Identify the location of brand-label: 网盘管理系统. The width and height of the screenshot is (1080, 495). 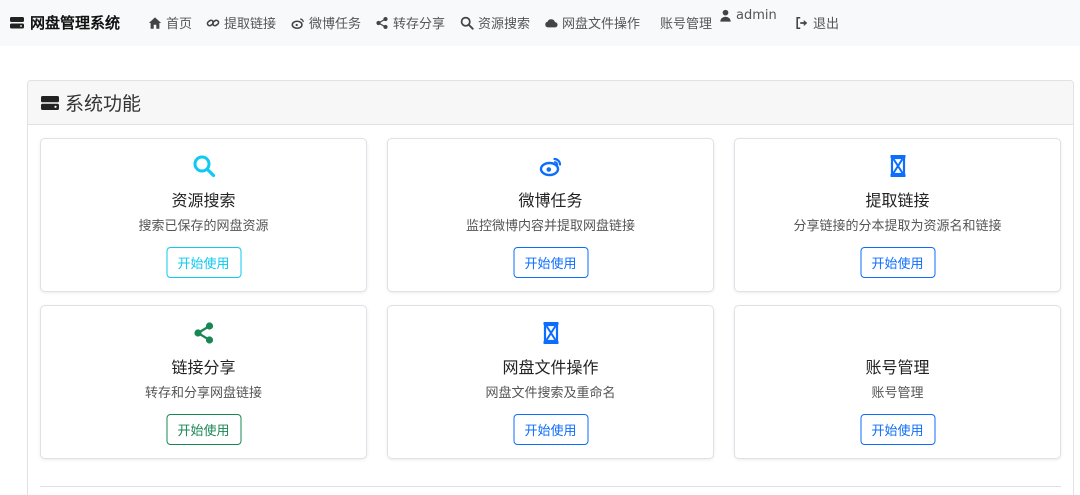
(75, 23).